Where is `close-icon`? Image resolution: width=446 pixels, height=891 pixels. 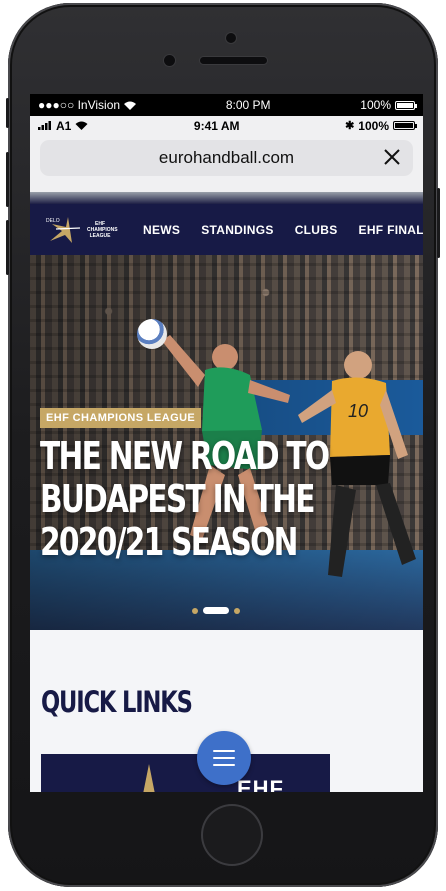 close-icon is located at coordinates (392, 157).